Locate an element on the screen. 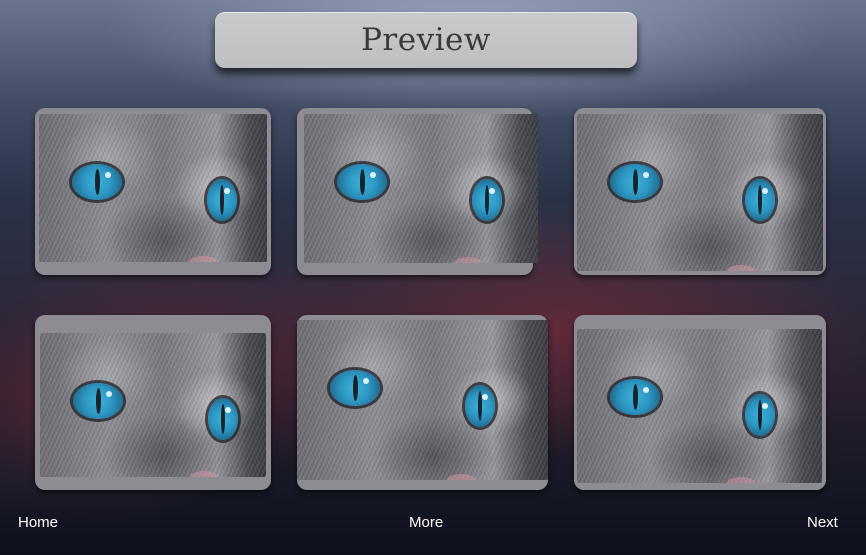 This screenshot has width=866, height=555. more-link: More is located at coordinates (426, 522).